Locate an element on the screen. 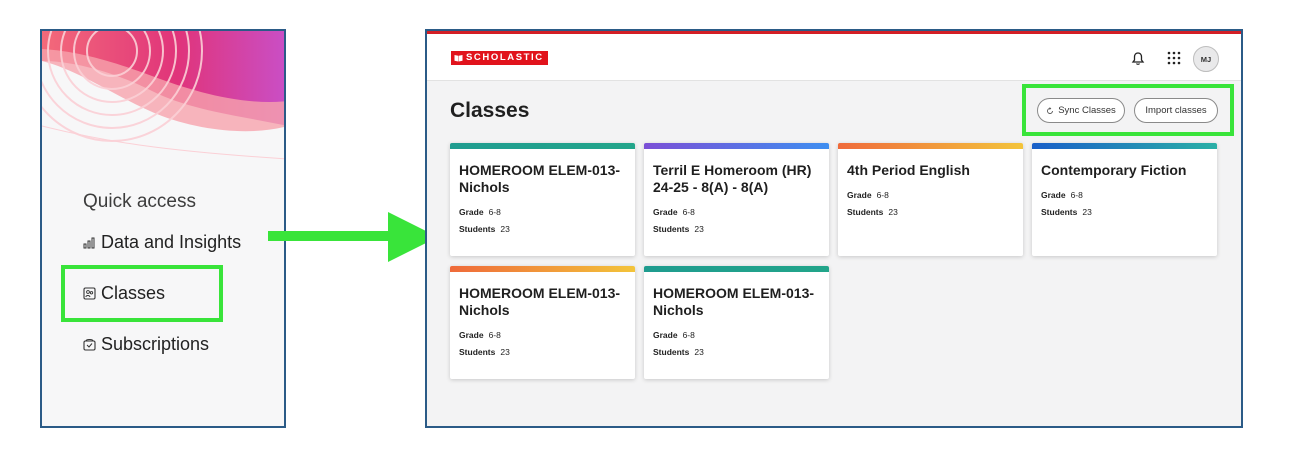 The image size is (1290, 459). quick-access-heading: Quick access is located at coordinates (139, 201).